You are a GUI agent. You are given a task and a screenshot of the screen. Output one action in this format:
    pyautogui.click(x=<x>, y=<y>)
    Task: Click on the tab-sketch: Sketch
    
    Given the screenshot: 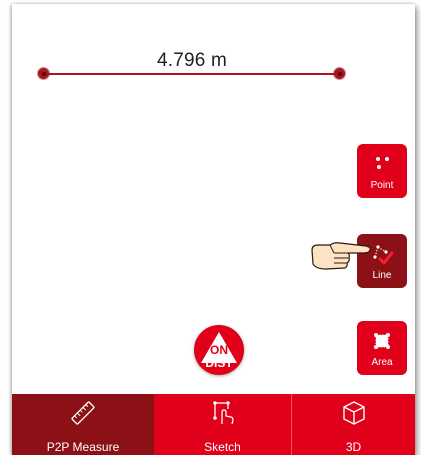 What is the action you would take?
    pyautogui.click(x=223, y=424)
    